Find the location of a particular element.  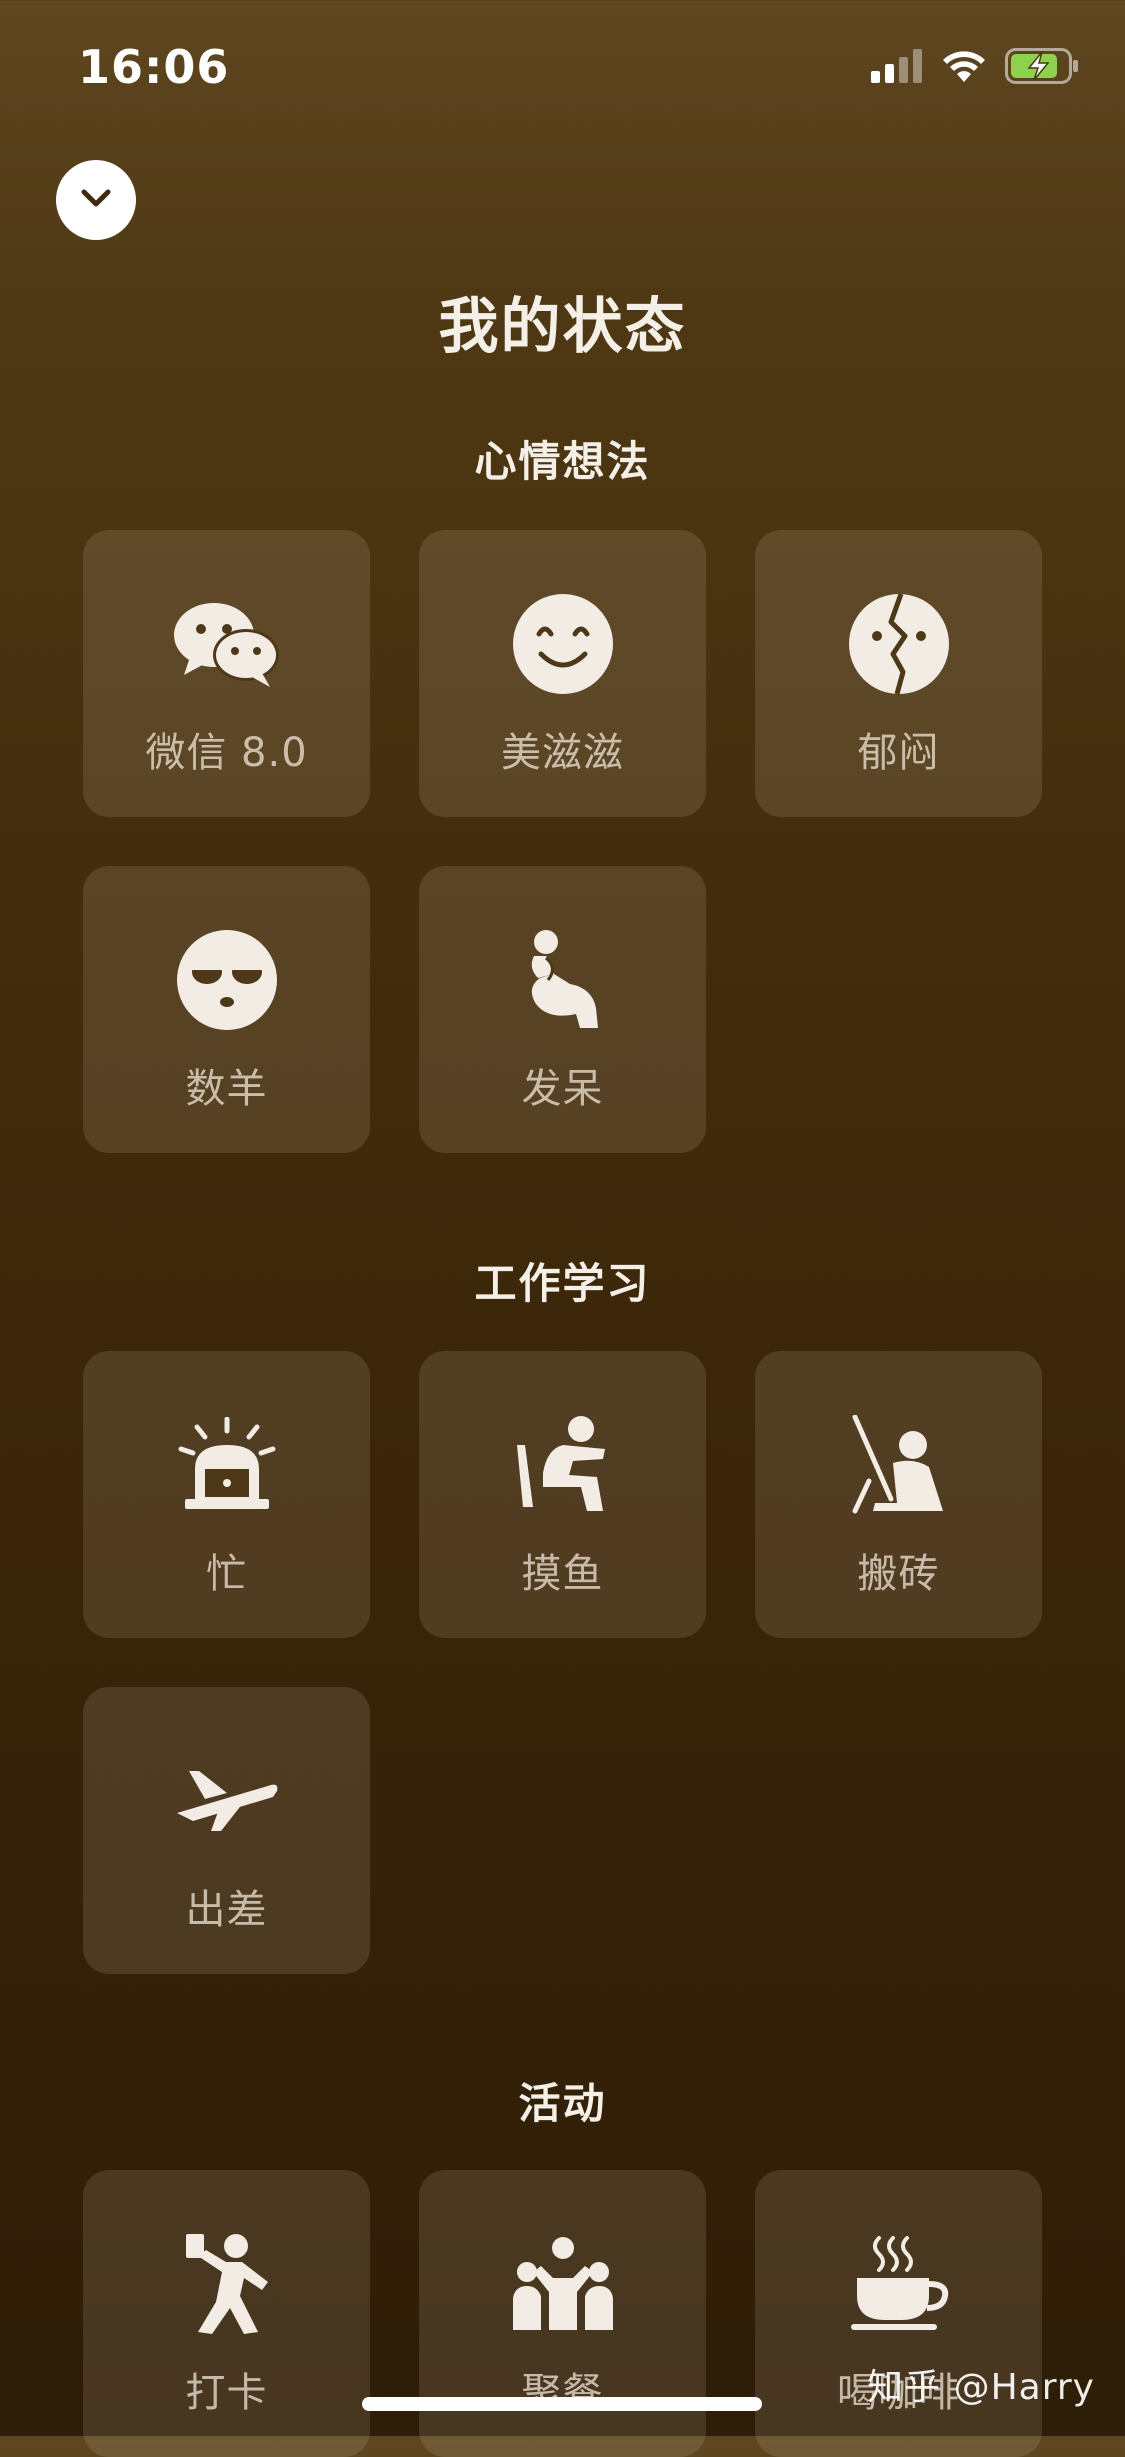

status-tile-gathering: 聚餐 is located at coordinates (562, 2313).